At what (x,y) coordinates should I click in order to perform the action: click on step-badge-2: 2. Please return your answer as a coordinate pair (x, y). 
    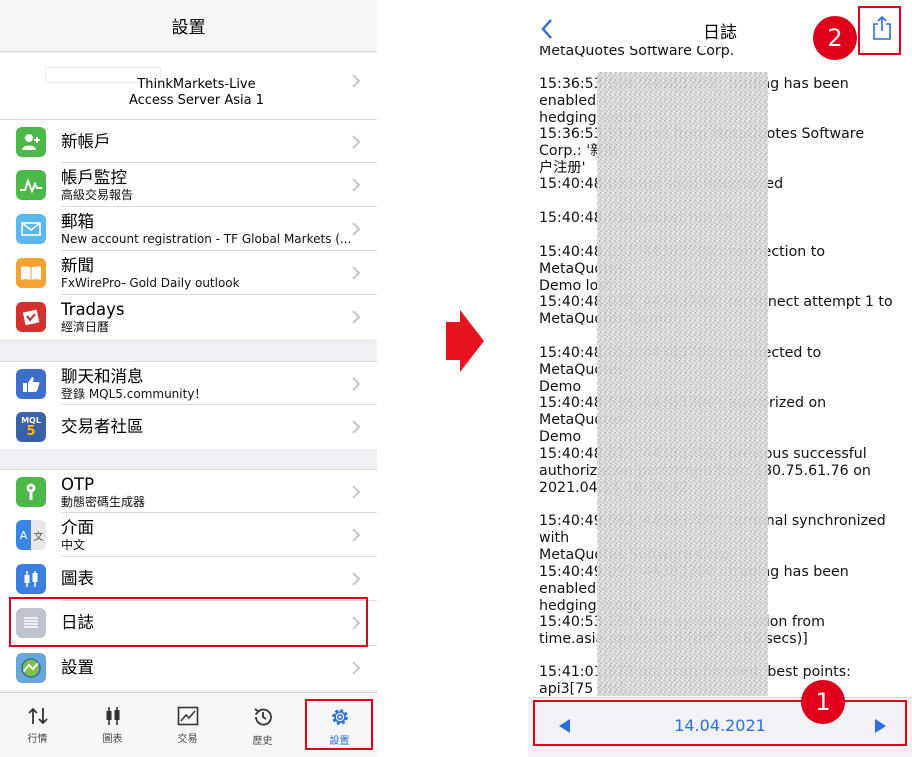
    Looking at the image, I should click on (835, 38).